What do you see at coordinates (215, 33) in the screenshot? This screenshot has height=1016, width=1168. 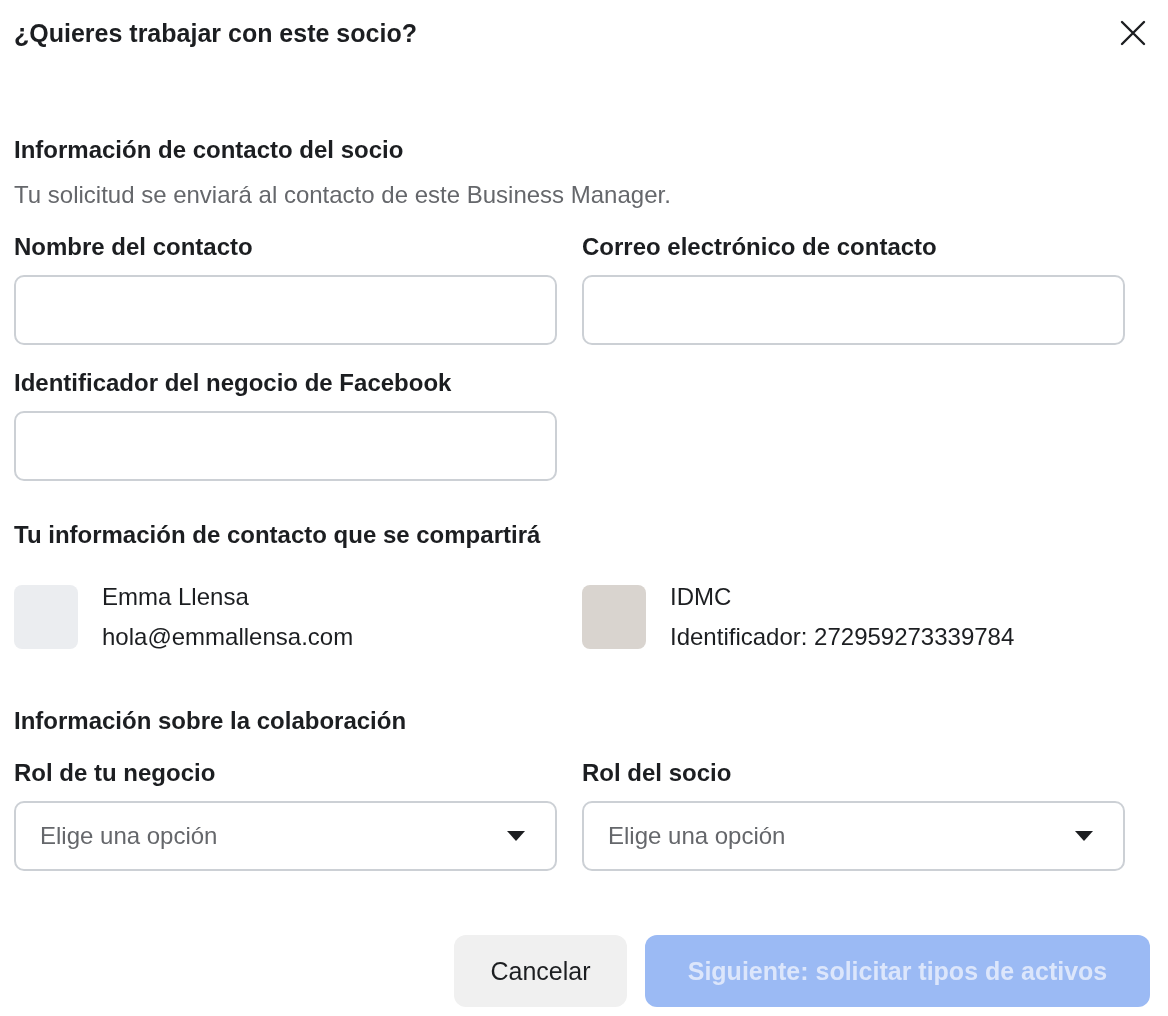 I see `dialog-title: ¿Quieres trabajar con este socio?` at bounding box center [215, 33].